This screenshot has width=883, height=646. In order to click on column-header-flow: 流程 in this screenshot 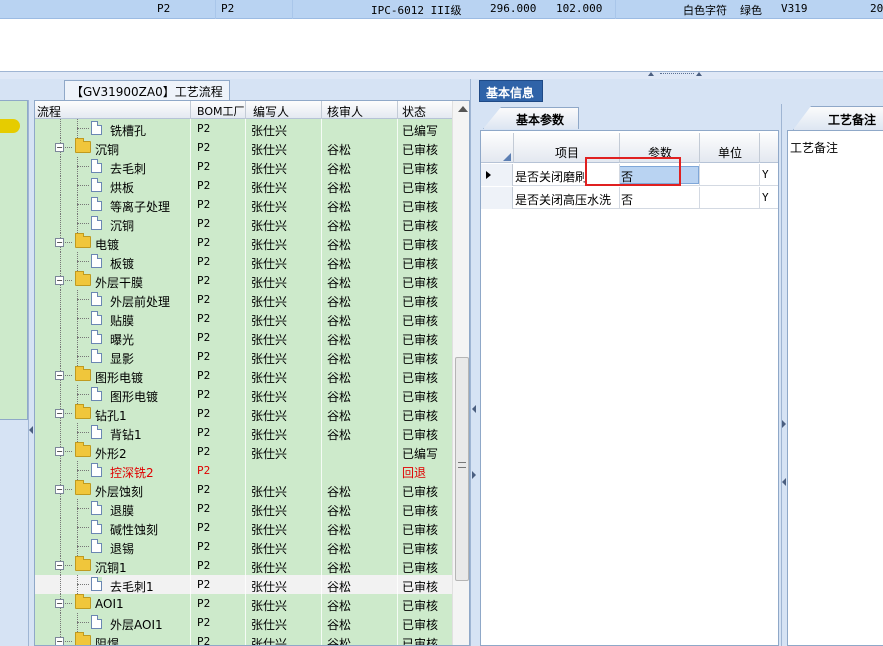, I will do `click(49, 111)`.